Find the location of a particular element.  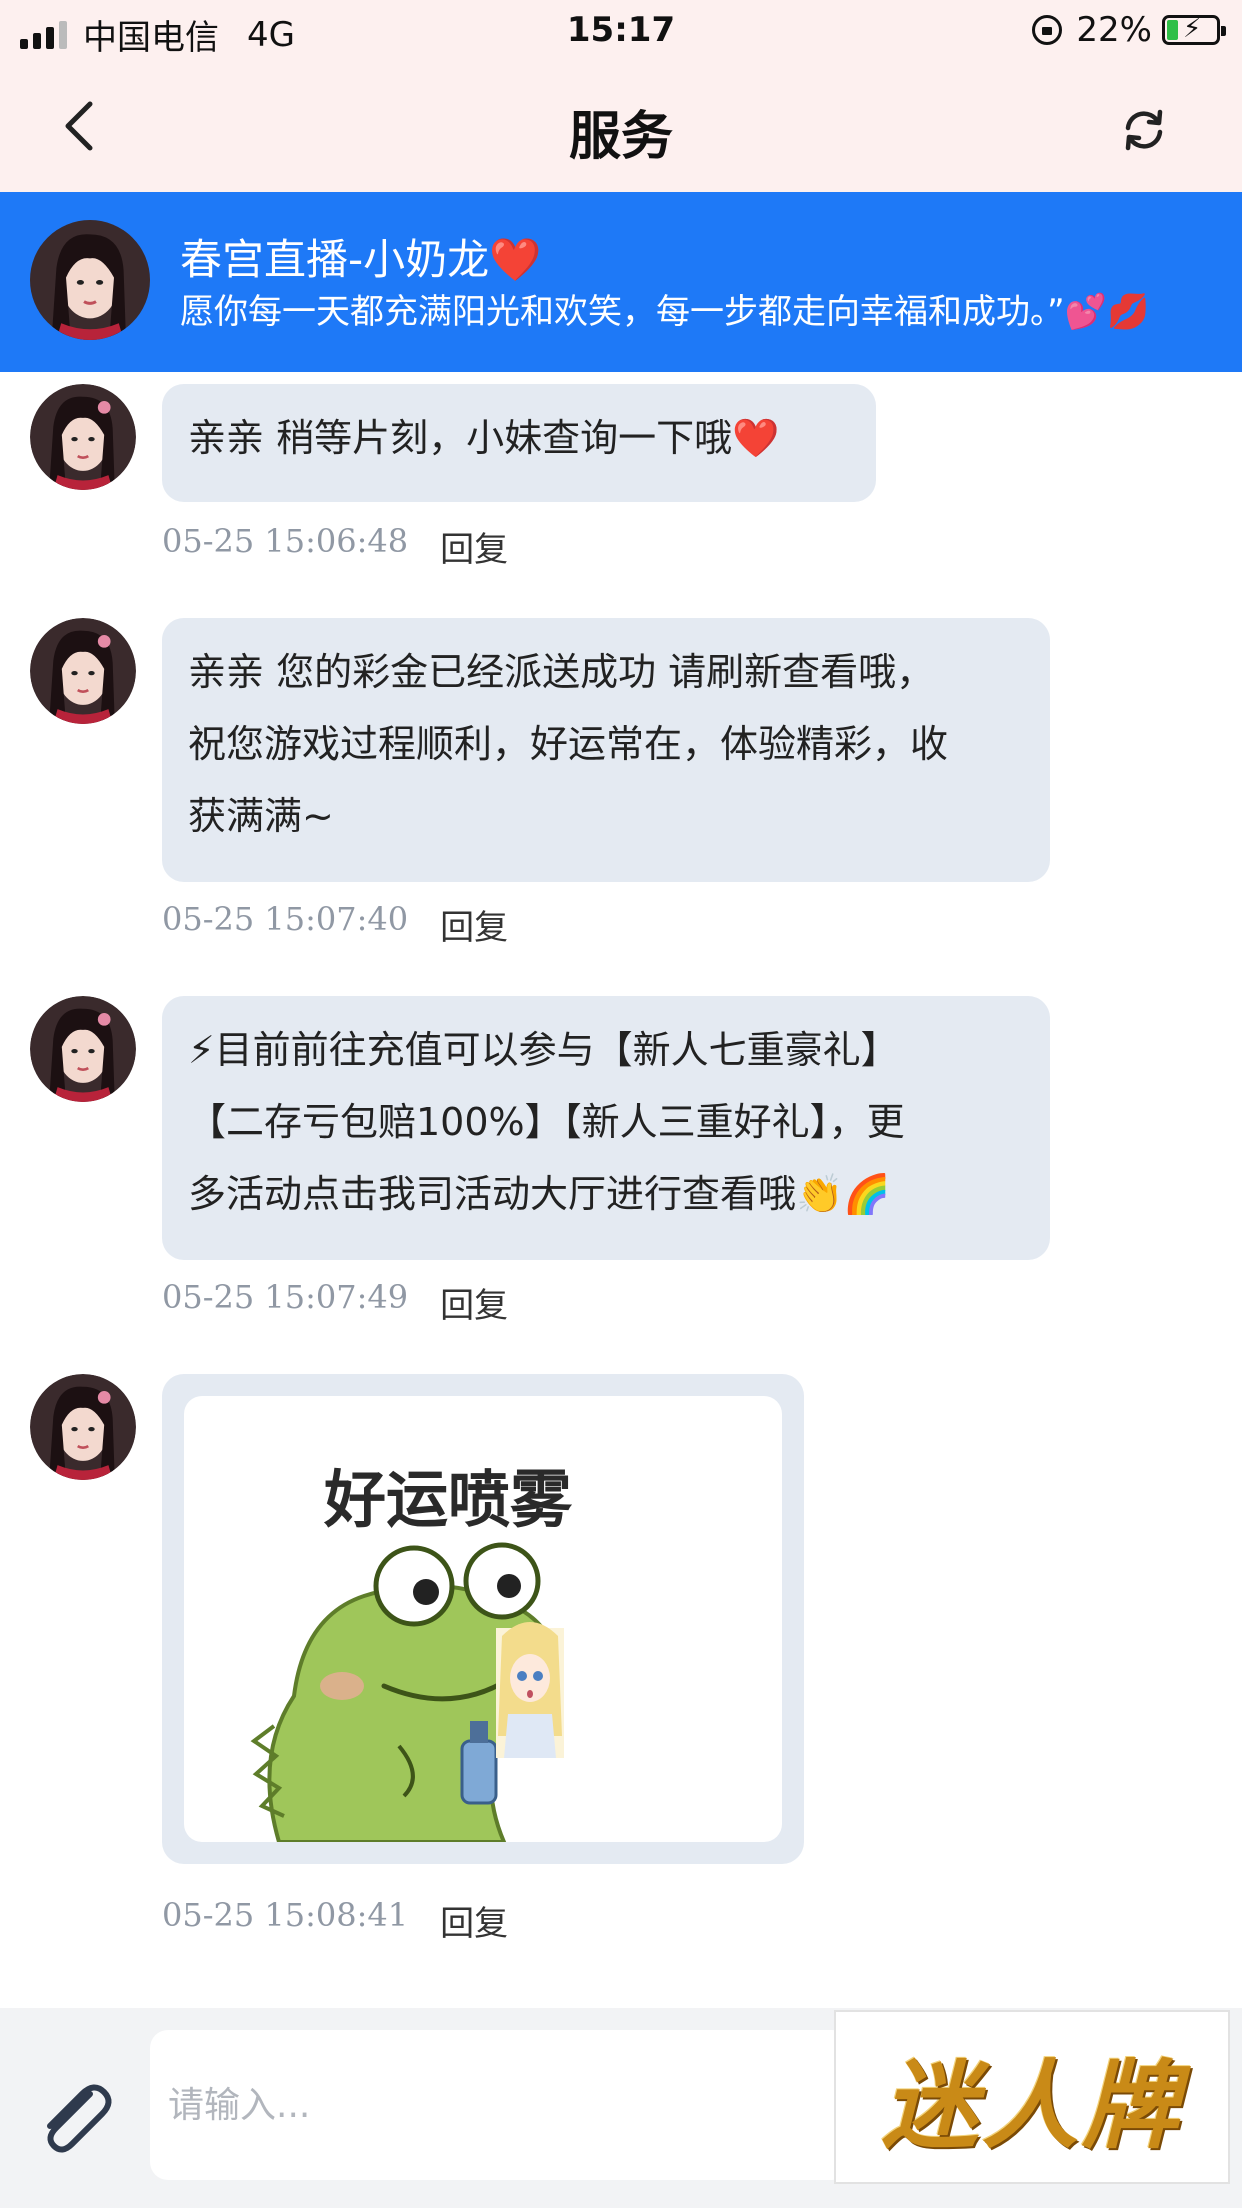

message-text-line: 亲亲 您的彩金已经派送成功 请刷新查看哦， is located at coordinates (561, 672).